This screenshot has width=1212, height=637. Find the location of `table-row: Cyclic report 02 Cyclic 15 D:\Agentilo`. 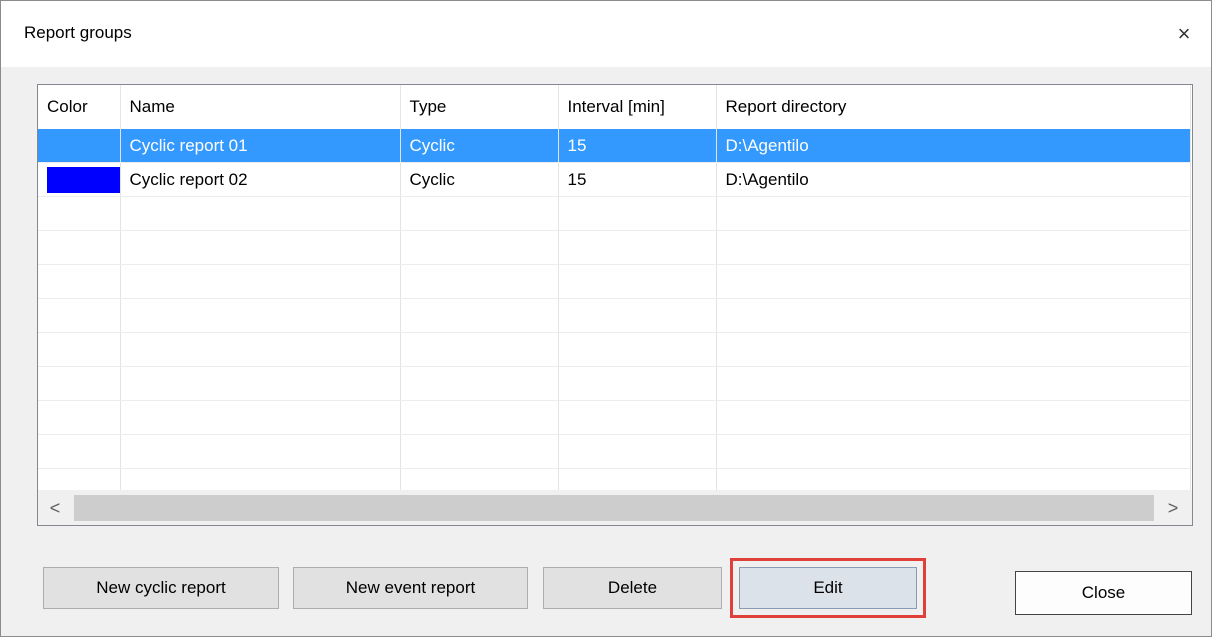

table-row: Cyclic report 02 Cyclic 15 D:\Agentilo is located at coordinates (614, 179).